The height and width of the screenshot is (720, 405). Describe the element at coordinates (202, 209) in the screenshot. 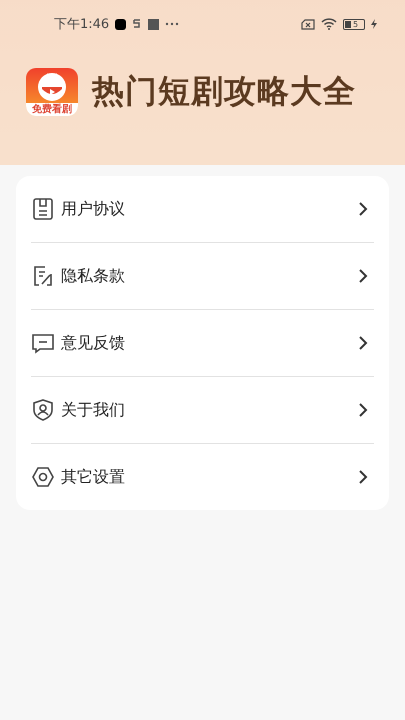

I see `menu-item: 用户协议` at that location.